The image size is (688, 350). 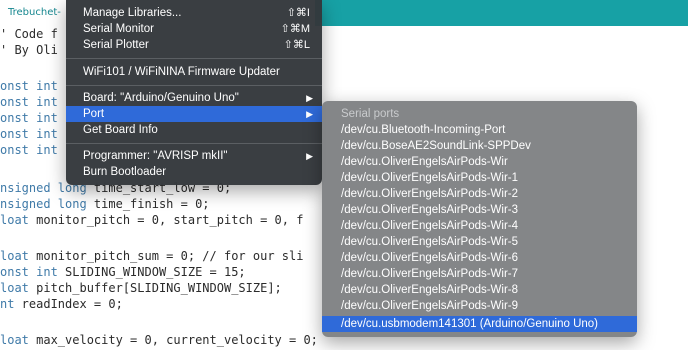 What do you see at coordinates (194, 13) in the screenshot?
I see `menu-item-manage-libraries: Manage Libraries... ⇧⌘I` at bounding box center [194, 13].